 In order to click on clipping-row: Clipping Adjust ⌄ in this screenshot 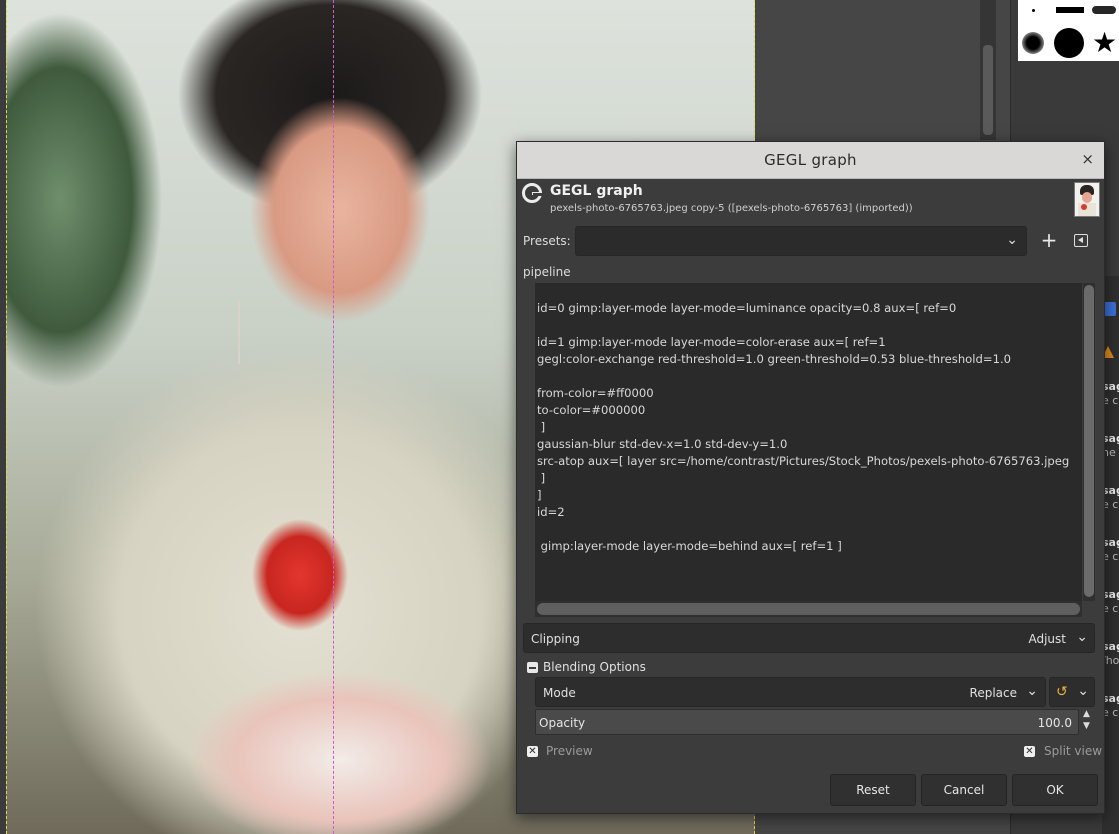, I will do `click(809, 638)`.